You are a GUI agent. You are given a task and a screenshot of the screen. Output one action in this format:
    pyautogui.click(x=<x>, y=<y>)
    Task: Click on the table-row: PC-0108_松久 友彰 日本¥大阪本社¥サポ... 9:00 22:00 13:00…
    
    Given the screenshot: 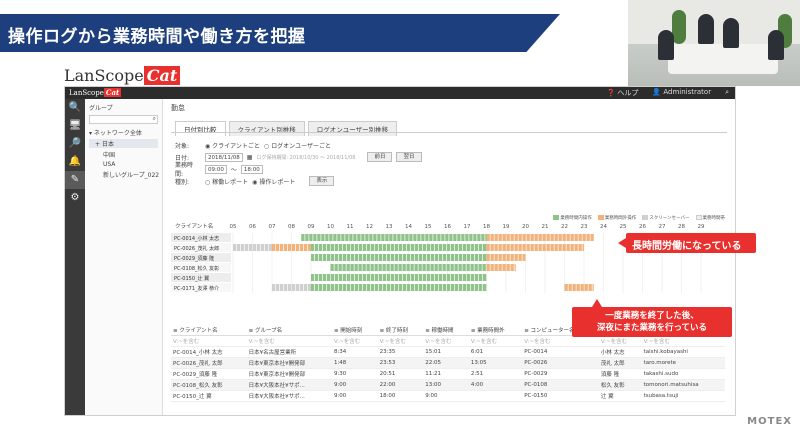 What is the action you would take?
    pyautogui.click(x=448, y=385)
    